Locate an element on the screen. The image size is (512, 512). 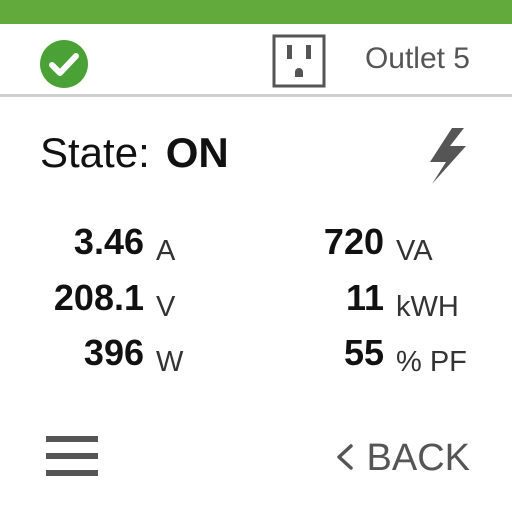
current-value: 3.46 is located at coordinates (108, 241).